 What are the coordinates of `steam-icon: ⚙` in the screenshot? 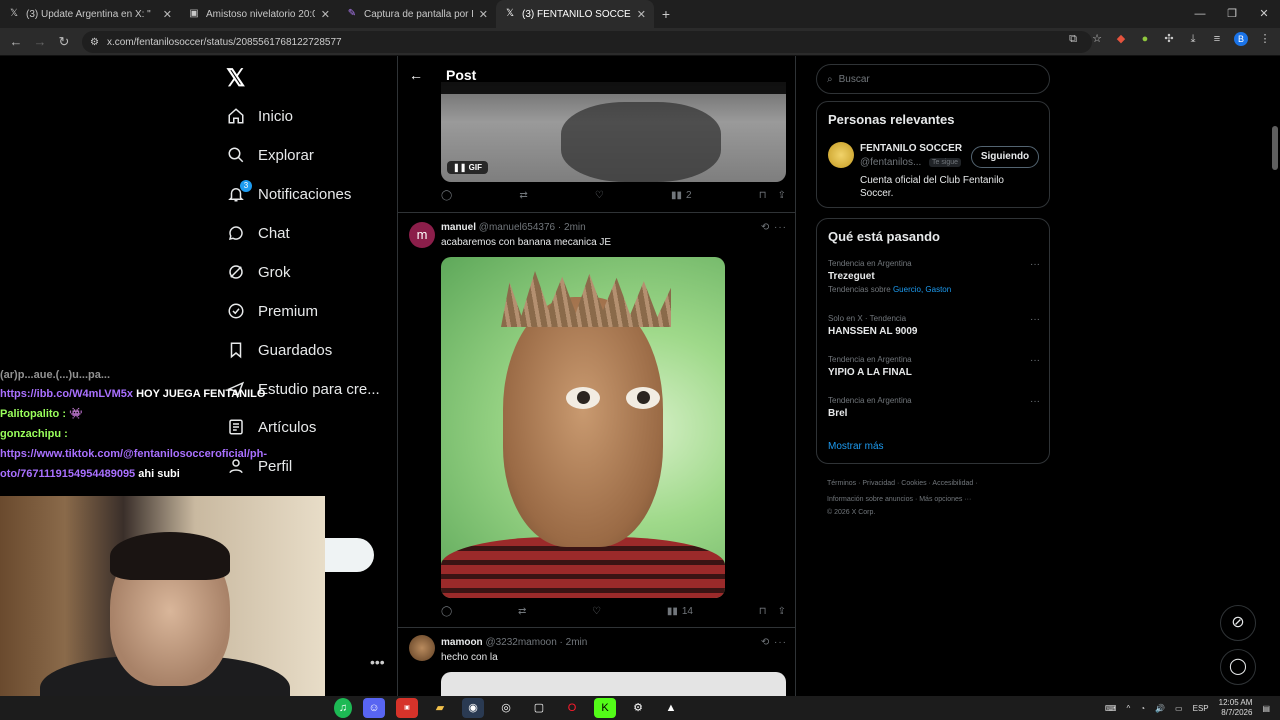 It's located at (638, 708).